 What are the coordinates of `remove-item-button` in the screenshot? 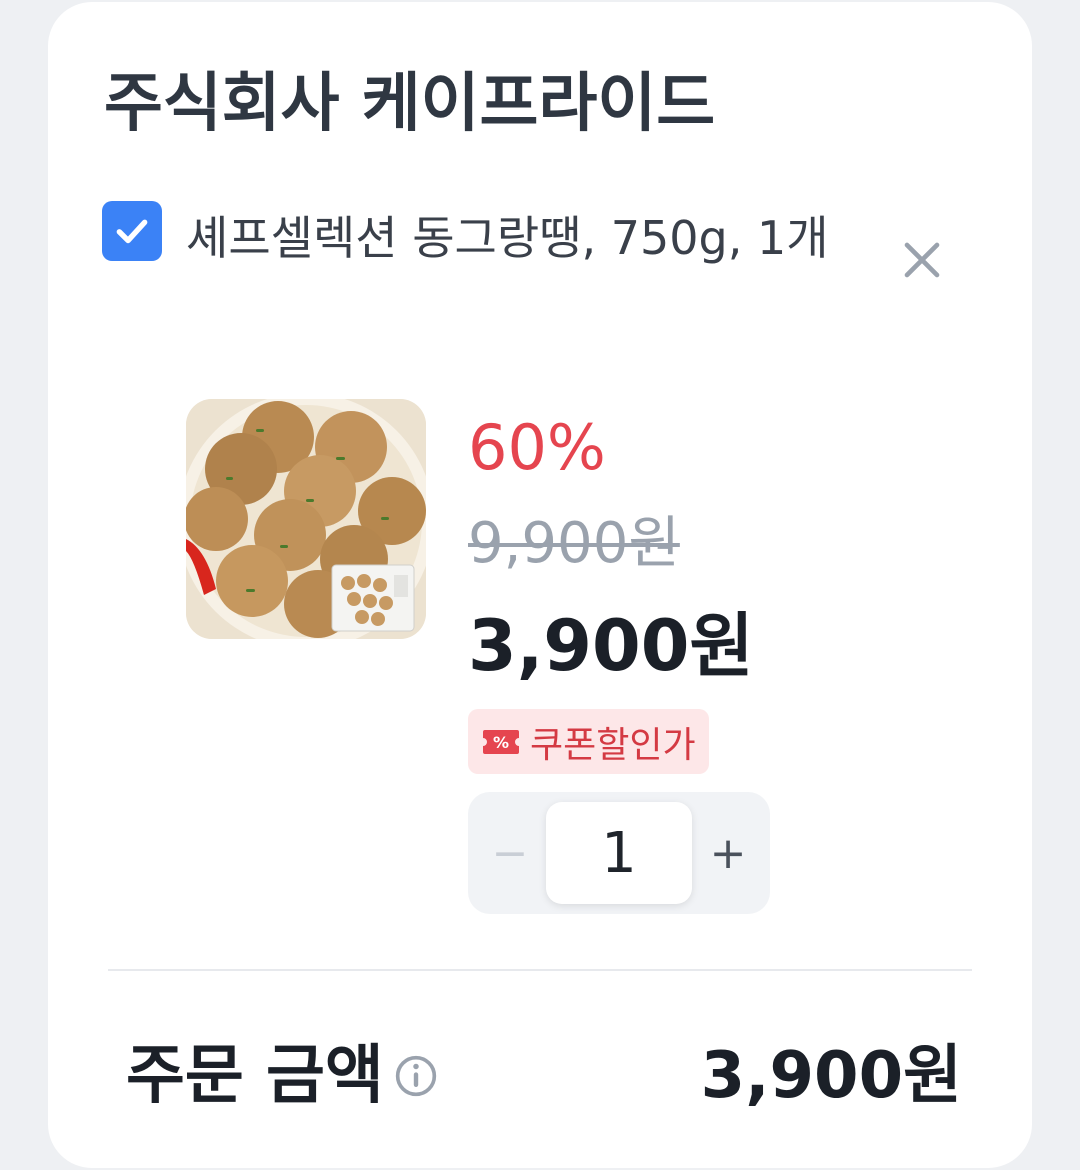 It's located at (922, 260).